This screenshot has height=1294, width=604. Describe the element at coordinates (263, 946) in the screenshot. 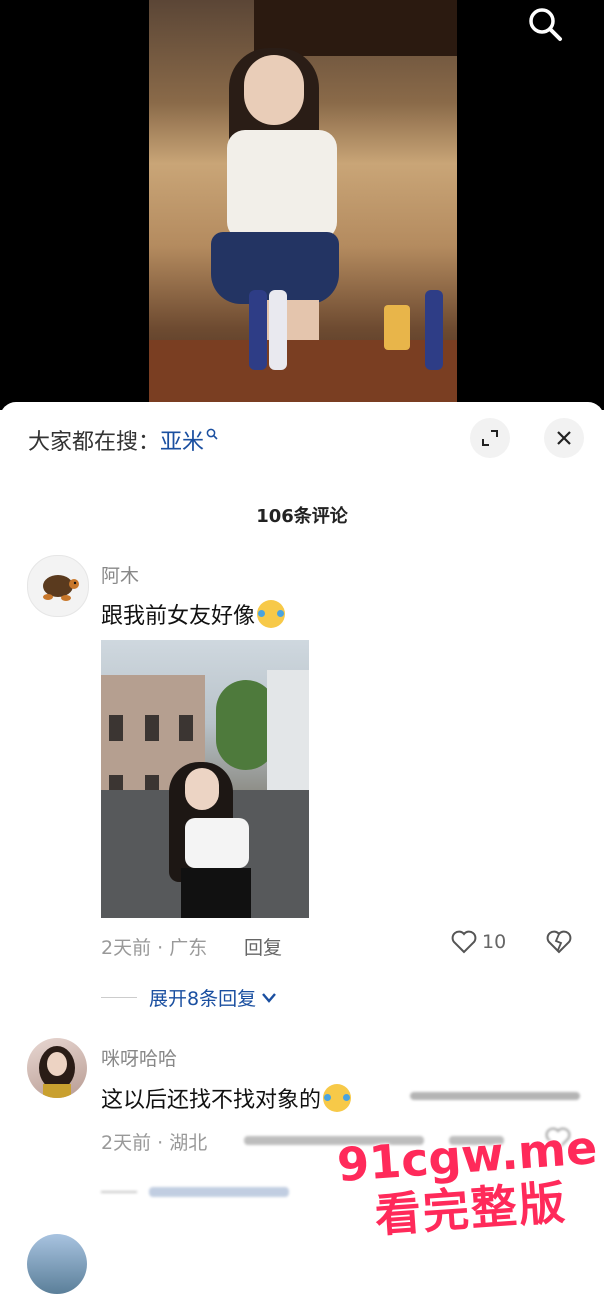

I see `reply-button: 回复` at that location.